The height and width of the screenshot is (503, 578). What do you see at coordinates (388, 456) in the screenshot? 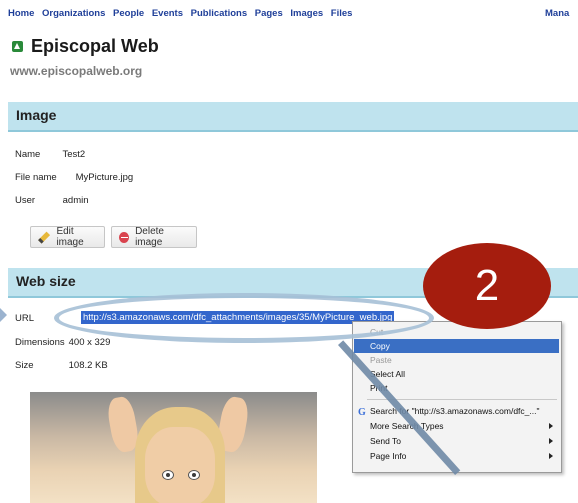
I see `menu-item-label: Page Info` at bounding box center [388, 456].